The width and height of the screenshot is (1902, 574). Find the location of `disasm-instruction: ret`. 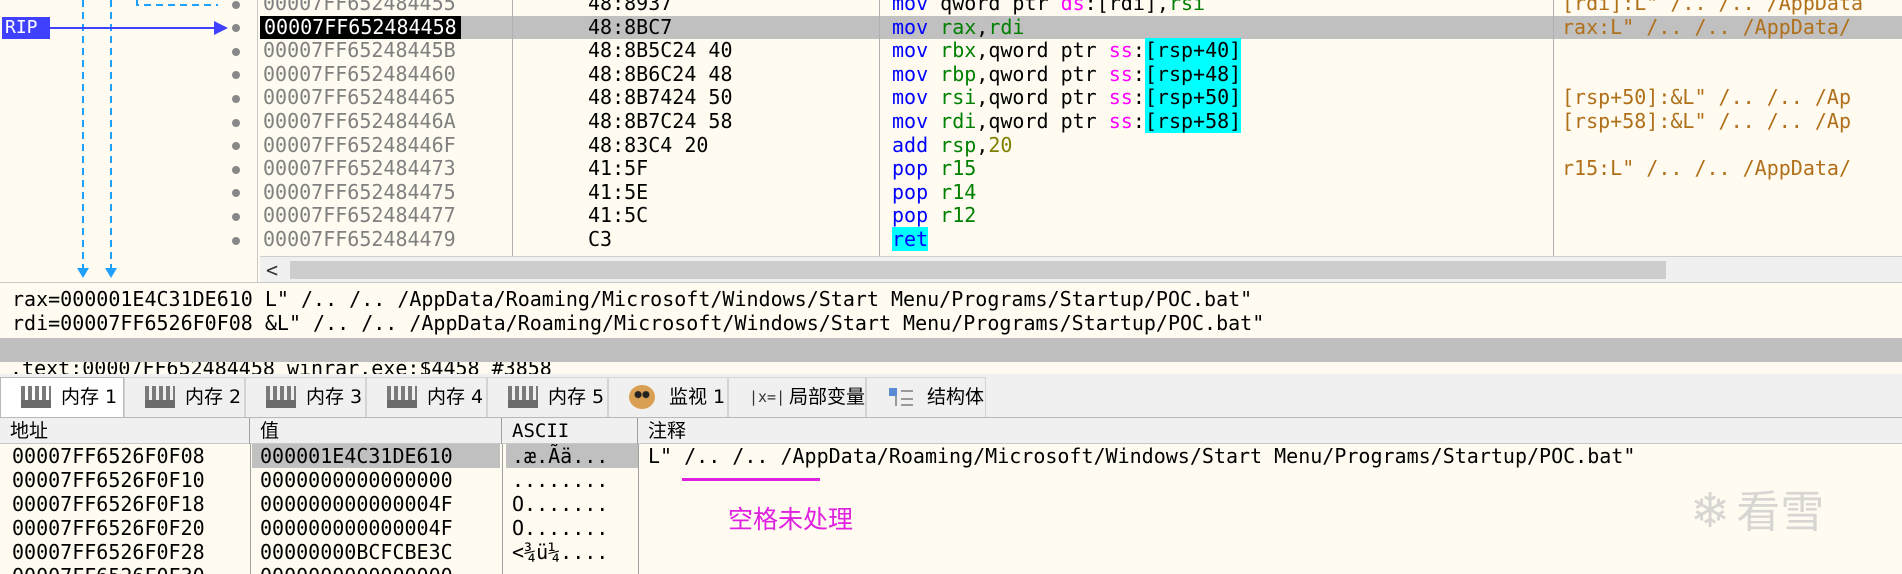

disasm-instruction: ret is located at coordinates (910, 239).